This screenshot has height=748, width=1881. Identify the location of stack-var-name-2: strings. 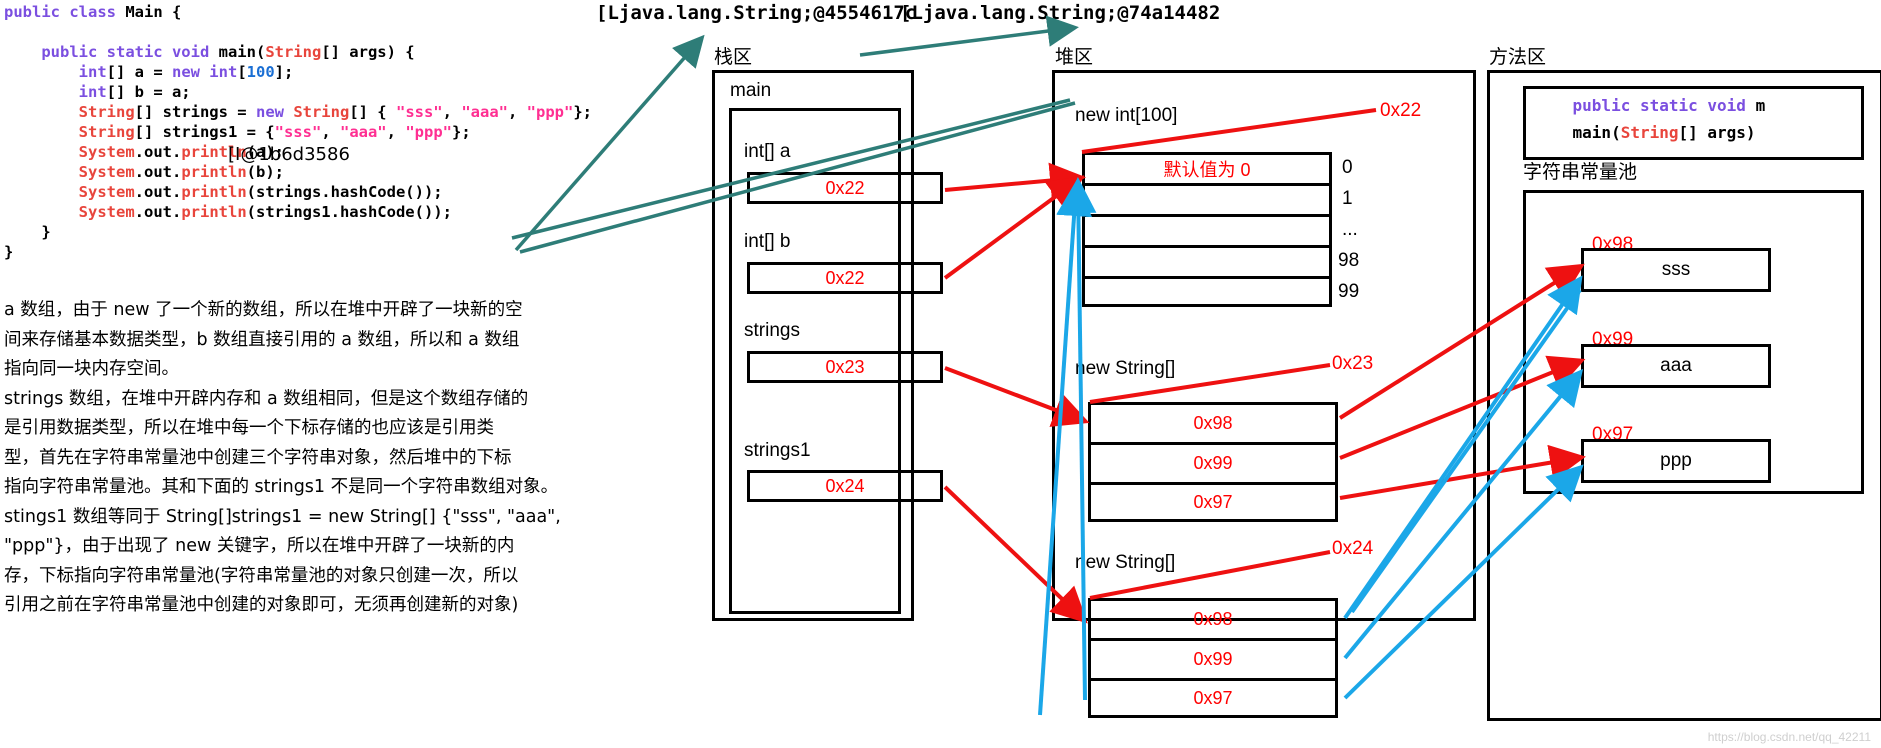
(772, 330).